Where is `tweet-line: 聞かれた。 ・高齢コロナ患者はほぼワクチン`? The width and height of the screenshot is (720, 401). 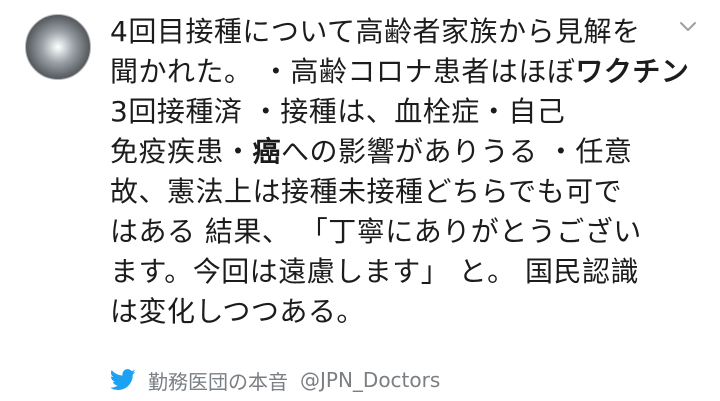
tweet-line: 聞かれた。 ・高齢コロナ患者はほぼワクチン is located at coordinates (400, 71).